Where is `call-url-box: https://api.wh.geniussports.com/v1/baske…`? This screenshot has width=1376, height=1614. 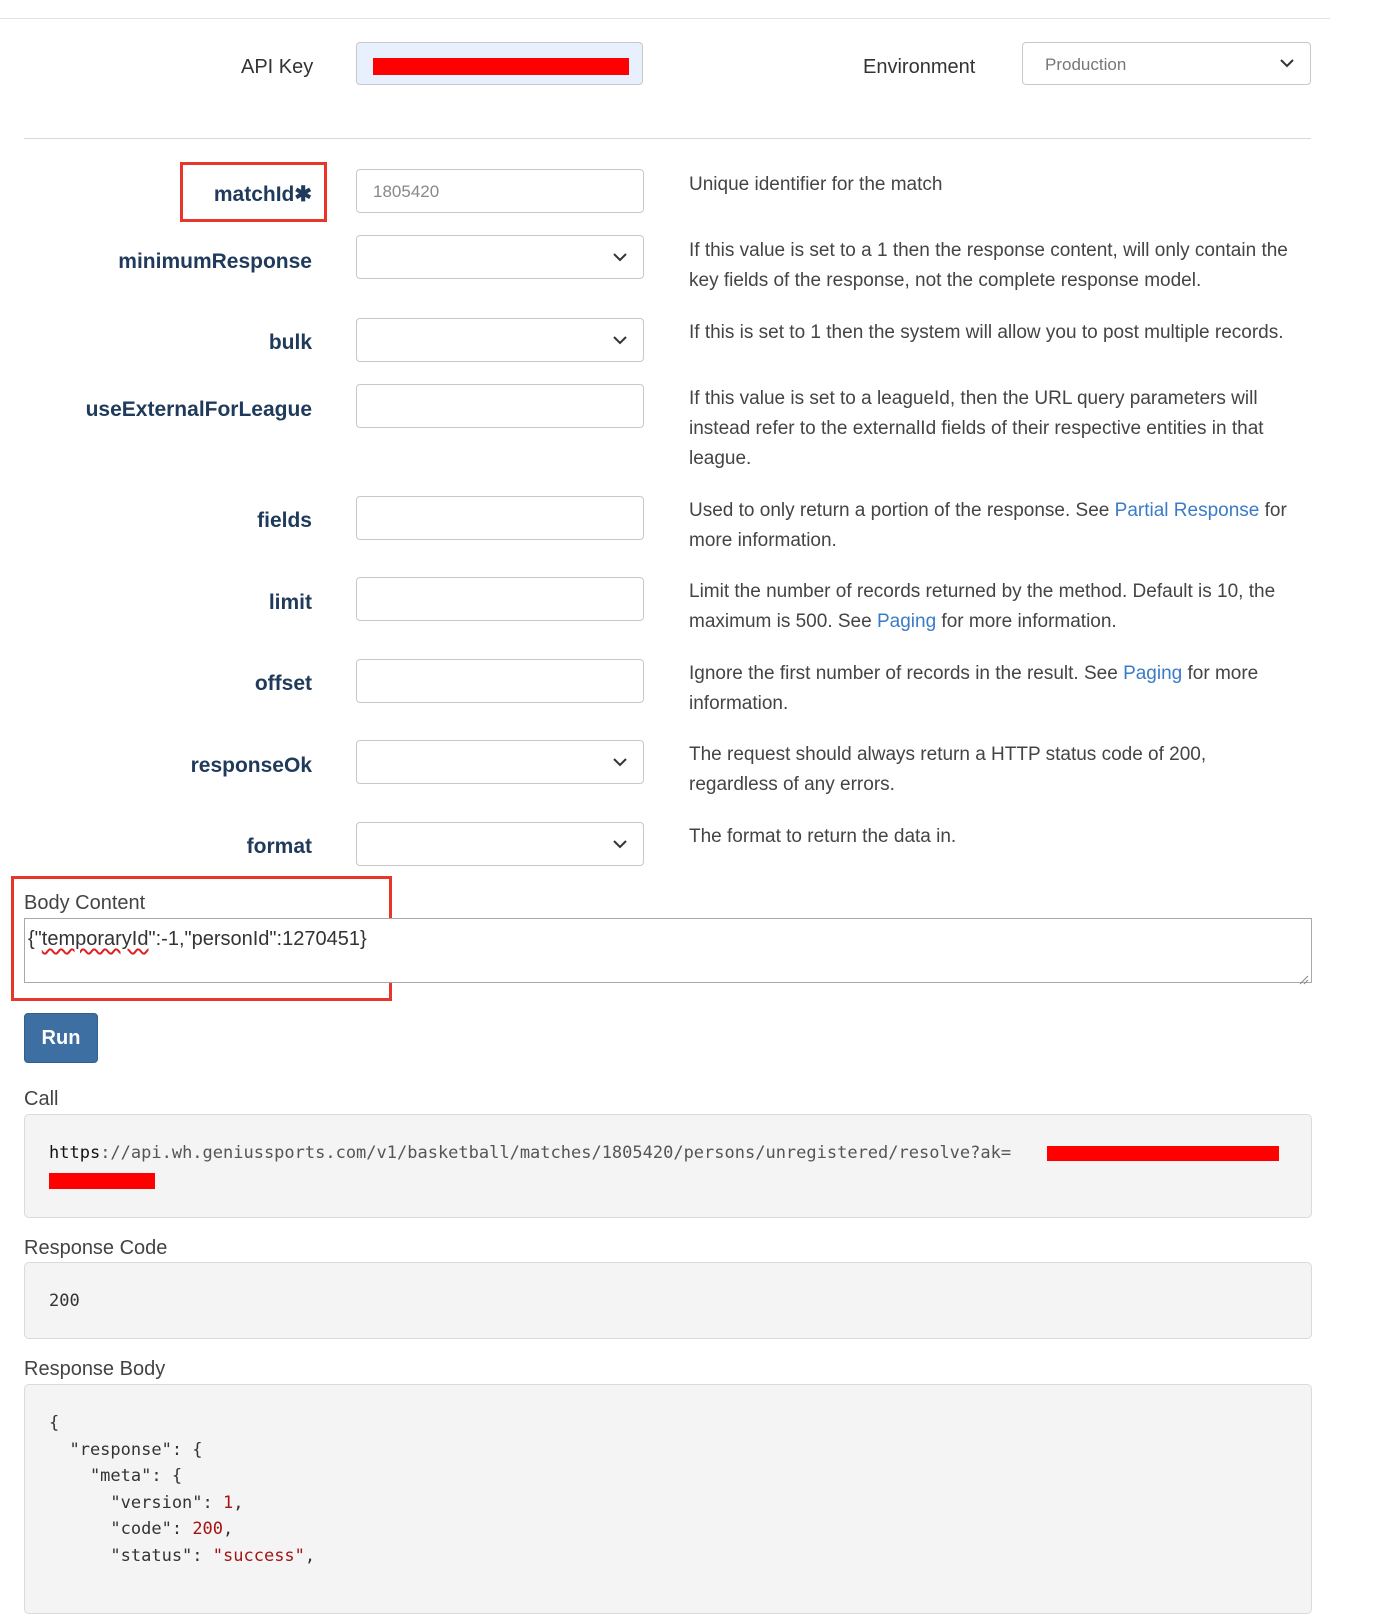 call-url-box: https://api.wh.geniussports.com/v1/baske… is located at coordinates (668, 1166).